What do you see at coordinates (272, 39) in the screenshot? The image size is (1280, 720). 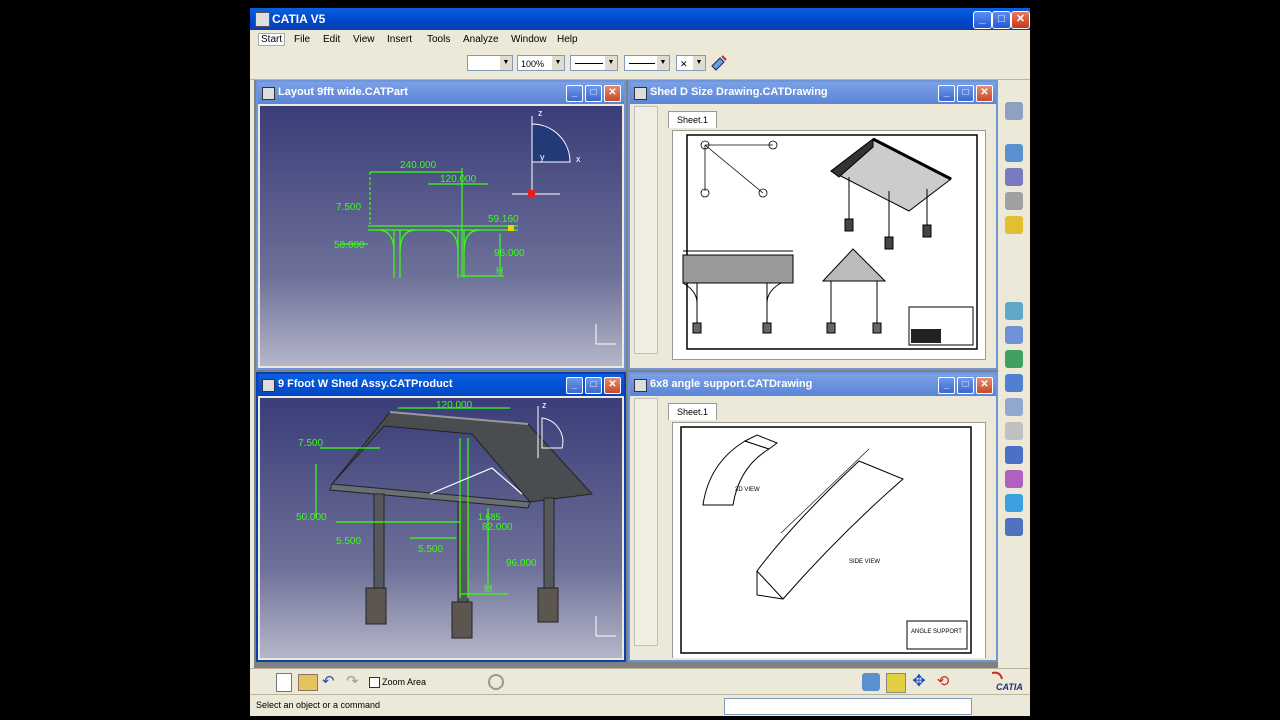 I see `menu-start: Start` at bounding box center [272, 39].